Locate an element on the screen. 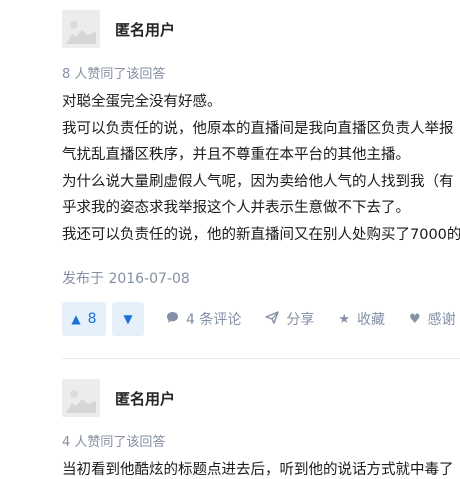  answer-content: 当初看到他酷炫的标题点进去后，听到他的说话方式就中毒了 is located at coordinates (261, 468).